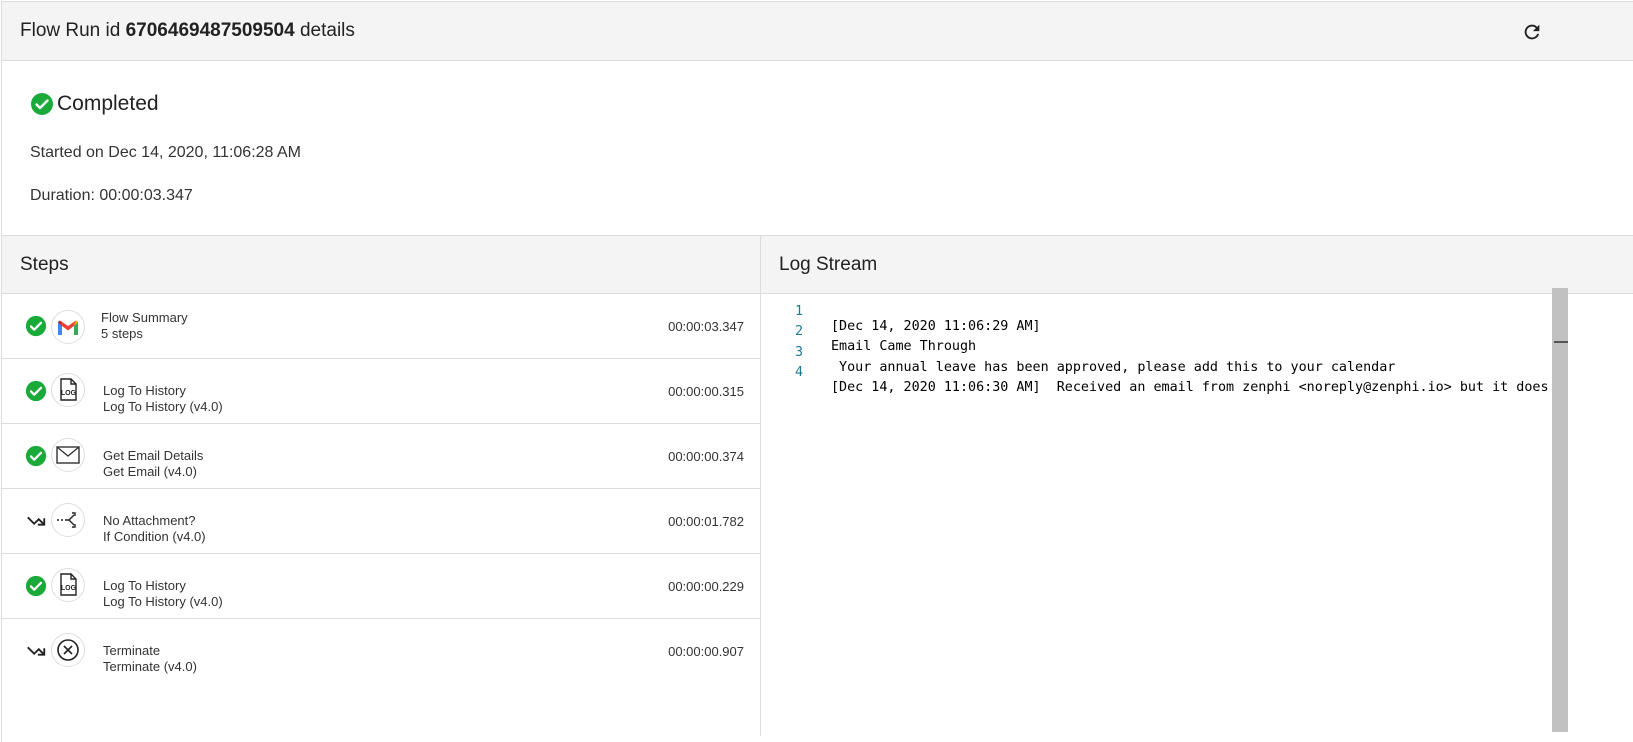 The height and width of the screenshot is (742, 1633). Describe the element at coordinates (1197, 265) in the screenshot. I see `log-stream-header: Log Stream` at that location.